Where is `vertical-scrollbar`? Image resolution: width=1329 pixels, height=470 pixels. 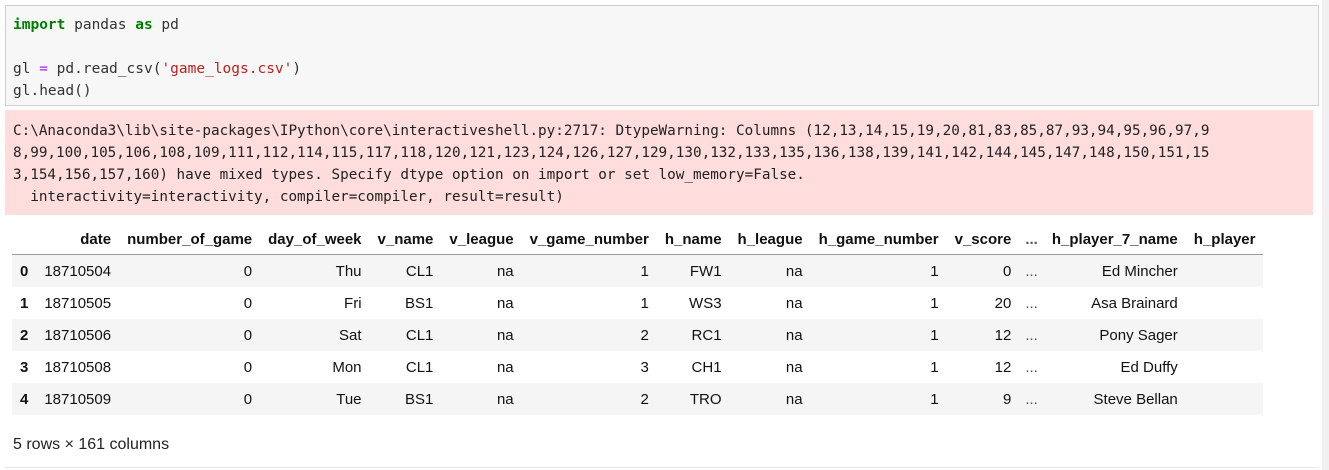 vertical-scrollbar is located at coordinates (1325, 235).